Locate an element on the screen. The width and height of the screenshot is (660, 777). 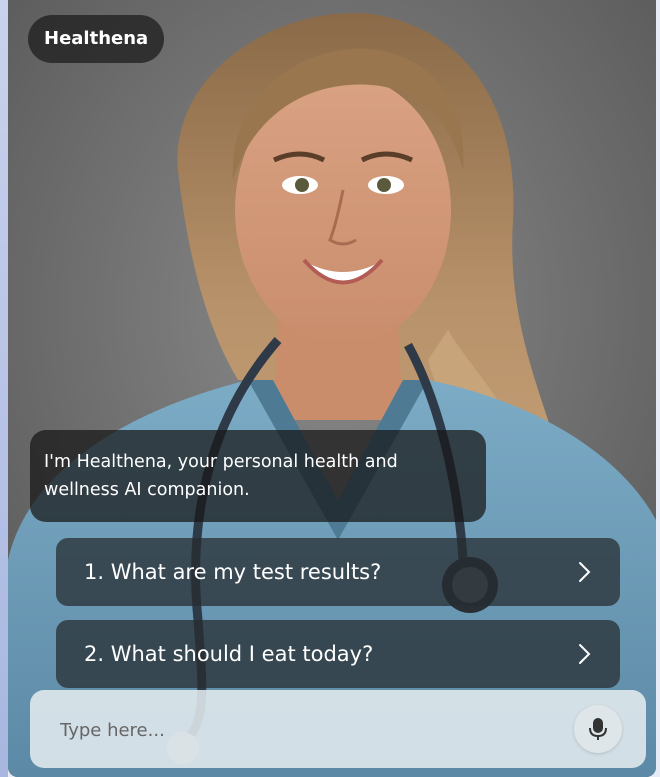
suggestion-test-results: 1. What are my test results? is located at coordinates (338, 572).